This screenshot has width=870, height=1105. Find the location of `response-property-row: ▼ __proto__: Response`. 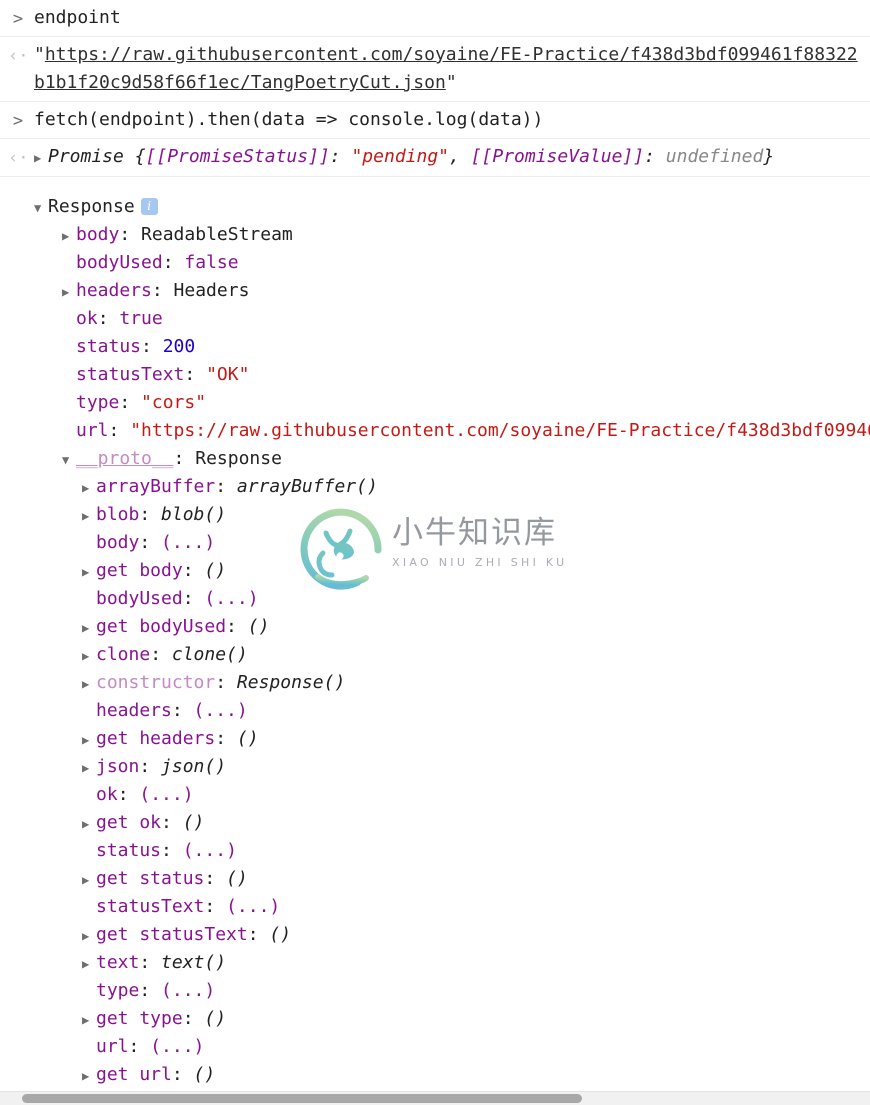

response-property-row: ▼ __proto__: Response is located at coordinates (435, 459).